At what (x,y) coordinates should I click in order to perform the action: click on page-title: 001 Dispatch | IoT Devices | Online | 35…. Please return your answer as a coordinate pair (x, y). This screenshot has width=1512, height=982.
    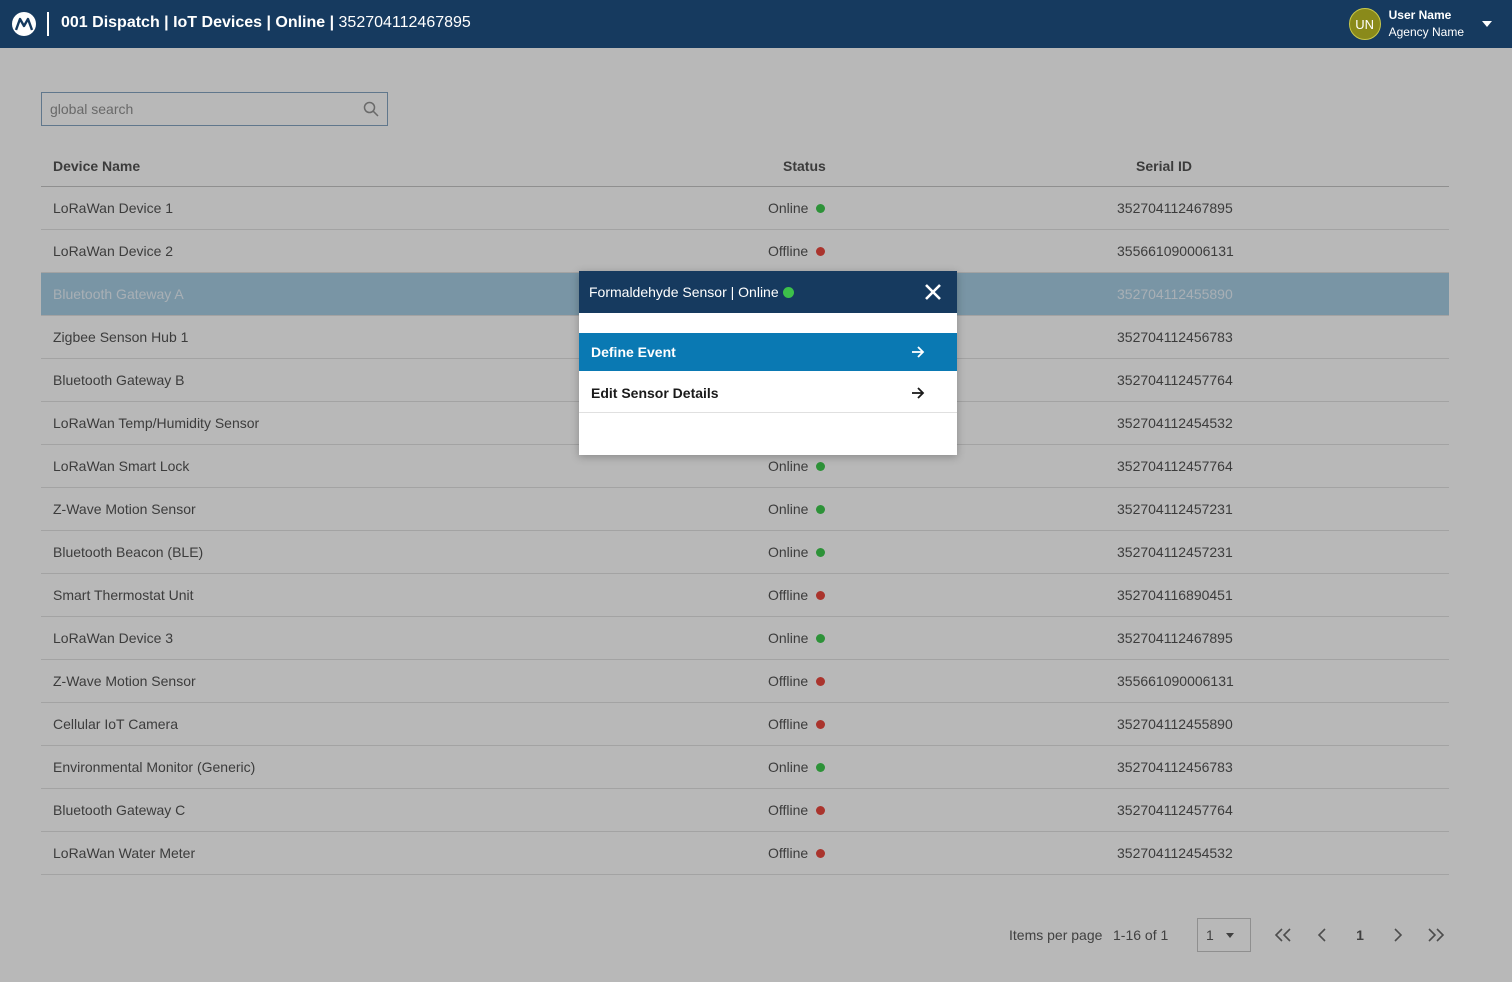
    Looking at the image, I should click on (266, 23).